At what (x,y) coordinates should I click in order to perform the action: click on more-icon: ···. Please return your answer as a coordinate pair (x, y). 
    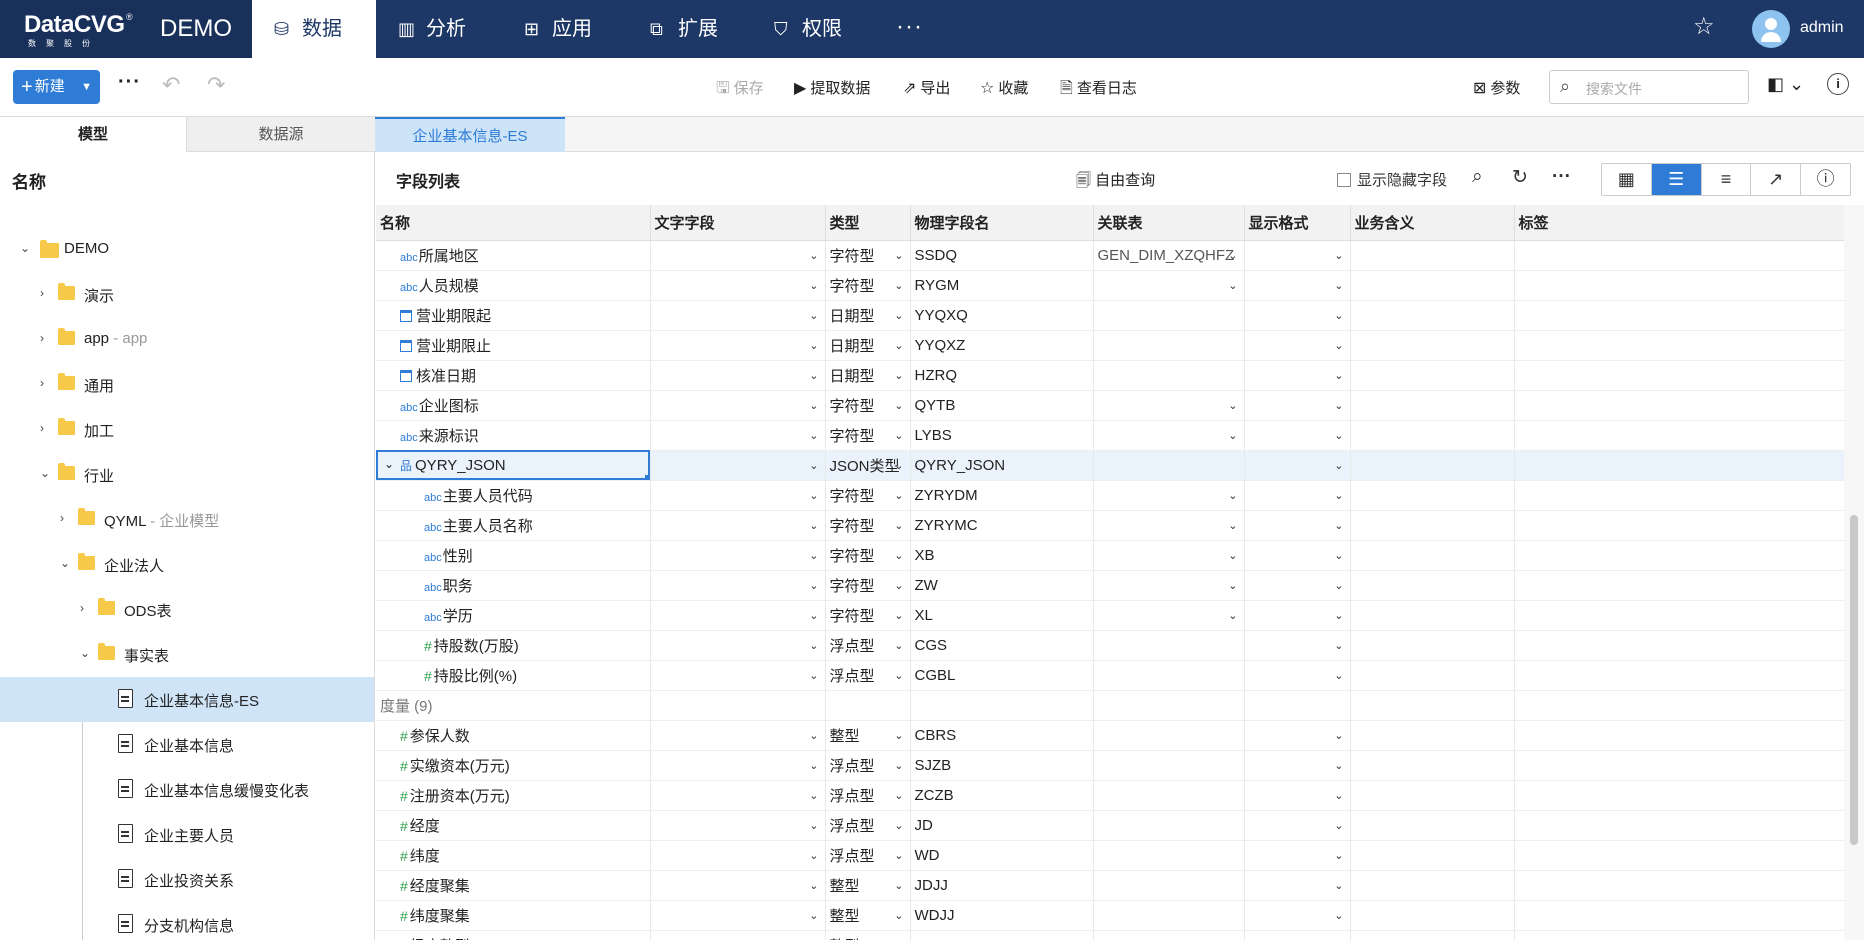
    Looking at the image, I should click on (1561, 177).